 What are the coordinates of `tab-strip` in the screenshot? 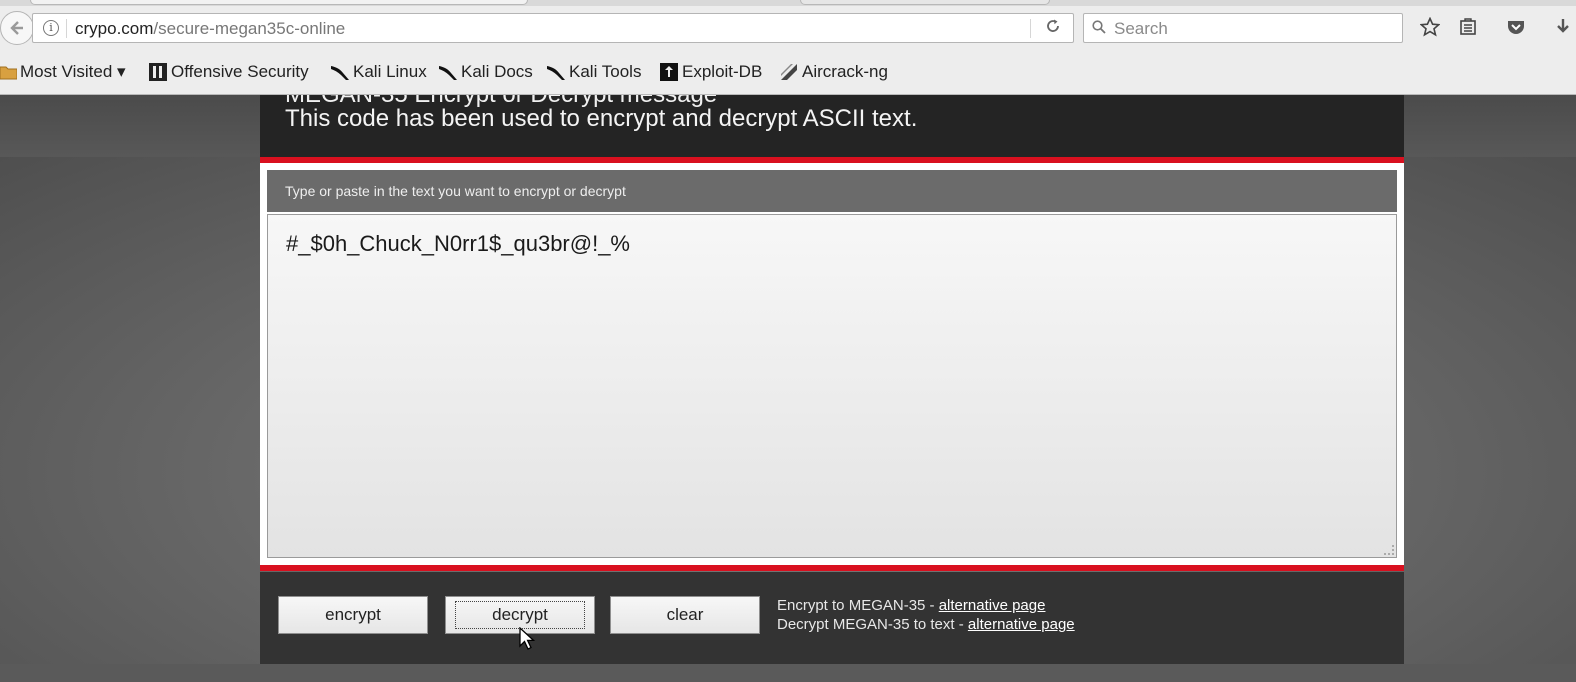 It's located at (788, 3).